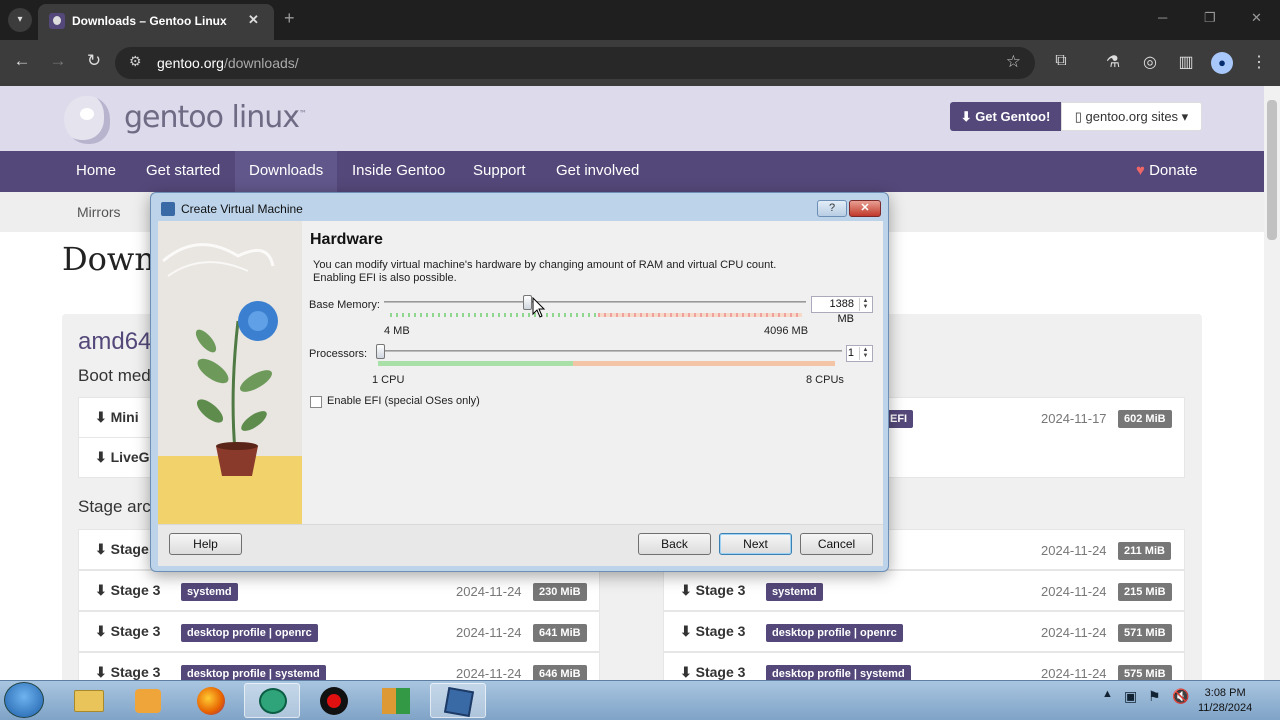  What do you see at coordinates (1150, 62) in the screenshot?
I see `extension-icon: ◎` at bounding box center [1150, 62].